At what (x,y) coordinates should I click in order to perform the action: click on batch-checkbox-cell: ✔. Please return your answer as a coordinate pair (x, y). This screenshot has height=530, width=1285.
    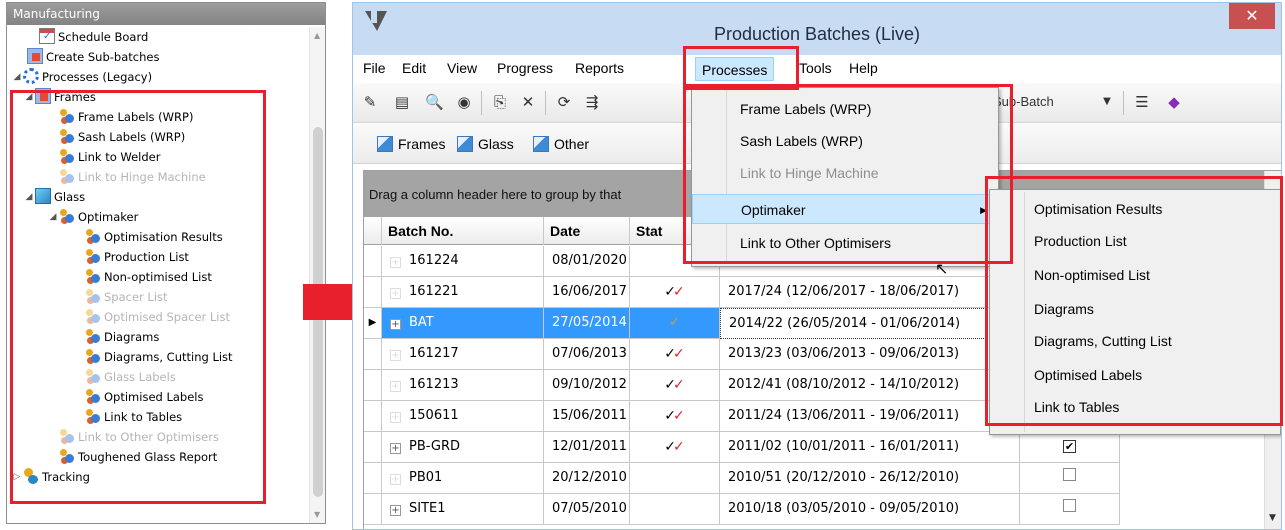
    Looking at the image, I should click on (1070, 447).